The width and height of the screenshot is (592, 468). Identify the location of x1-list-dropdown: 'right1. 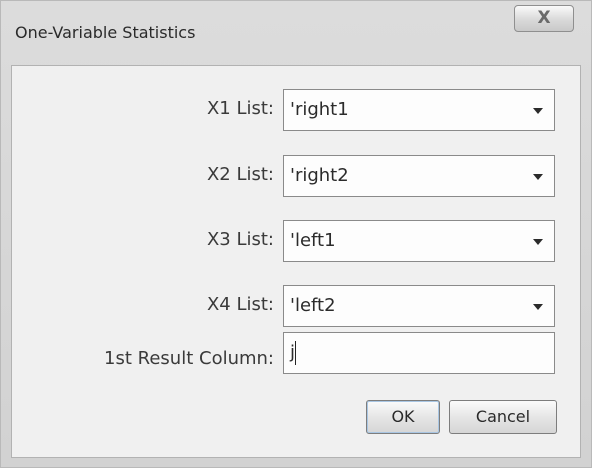
(419, 110).